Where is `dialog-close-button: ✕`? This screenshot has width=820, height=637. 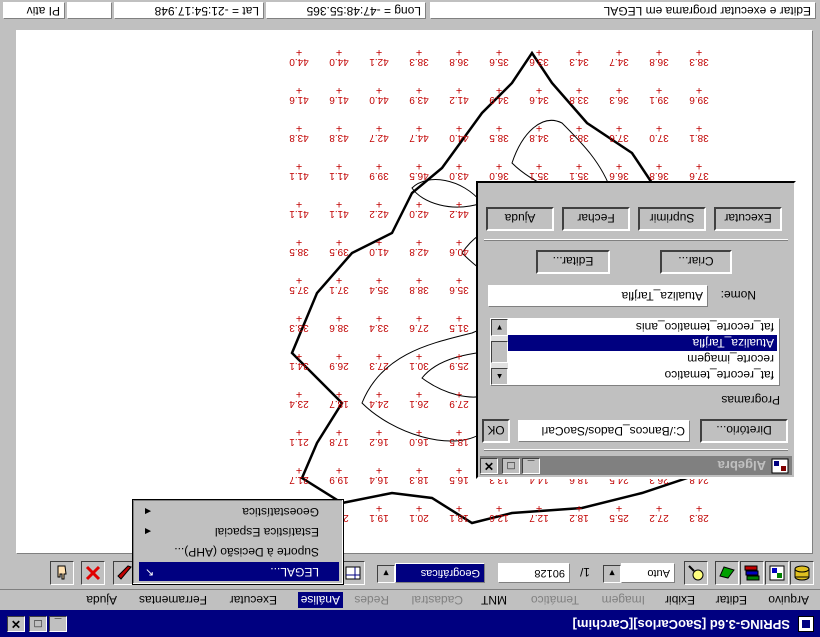
dialog-close-button: ✕ is located at coordinates (489, 466).